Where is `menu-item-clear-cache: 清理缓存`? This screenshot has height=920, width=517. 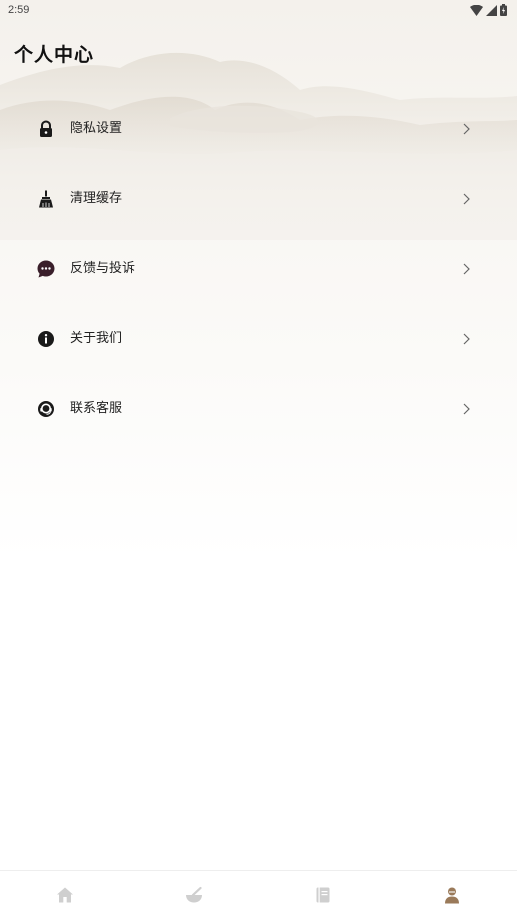 menu-item-clear-cache: 清理缓存 is located at coordinates (258, 199).